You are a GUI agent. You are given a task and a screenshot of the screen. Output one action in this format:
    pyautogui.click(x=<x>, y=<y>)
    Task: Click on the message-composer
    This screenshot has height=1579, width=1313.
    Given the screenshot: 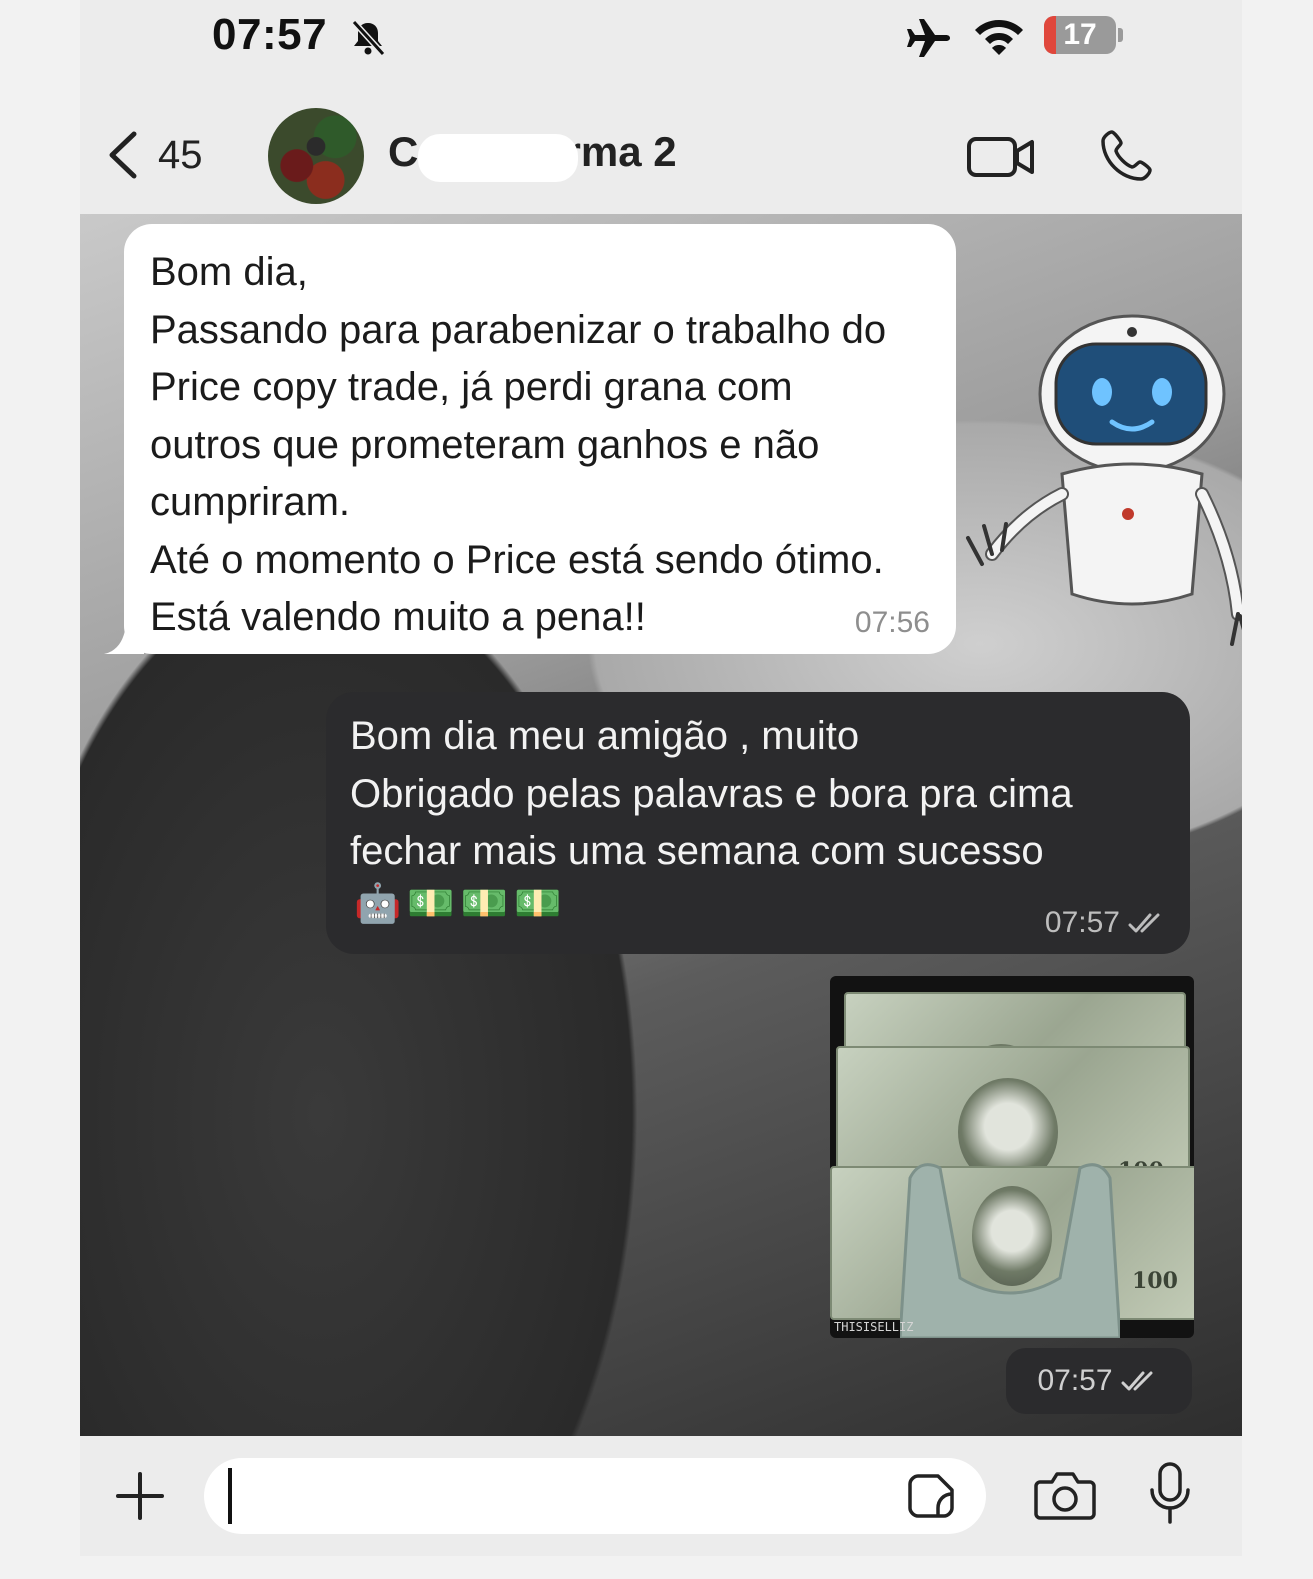 What is the action you would take?
    pyautogui.click(x=661, y=1496)
    